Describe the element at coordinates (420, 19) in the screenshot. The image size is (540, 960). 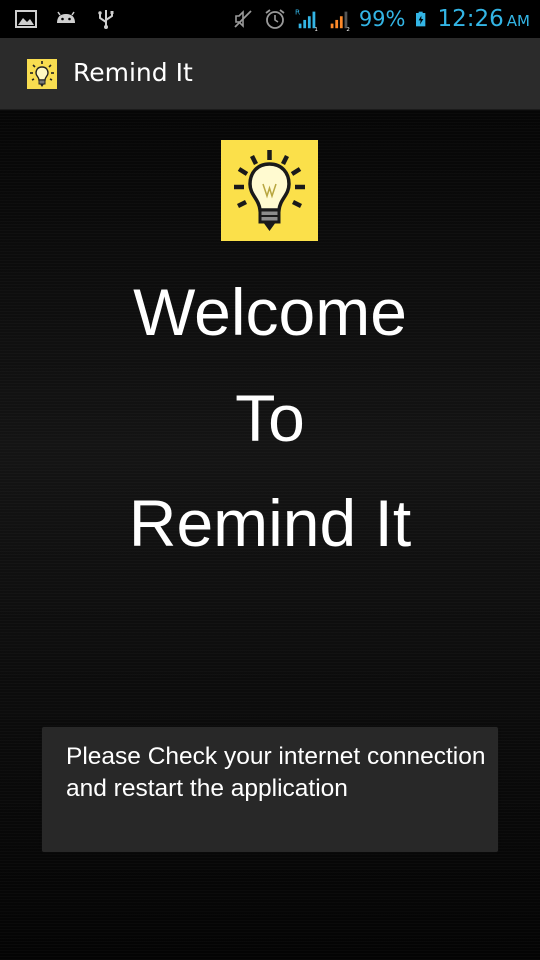
I see `battery-icon` at that location.